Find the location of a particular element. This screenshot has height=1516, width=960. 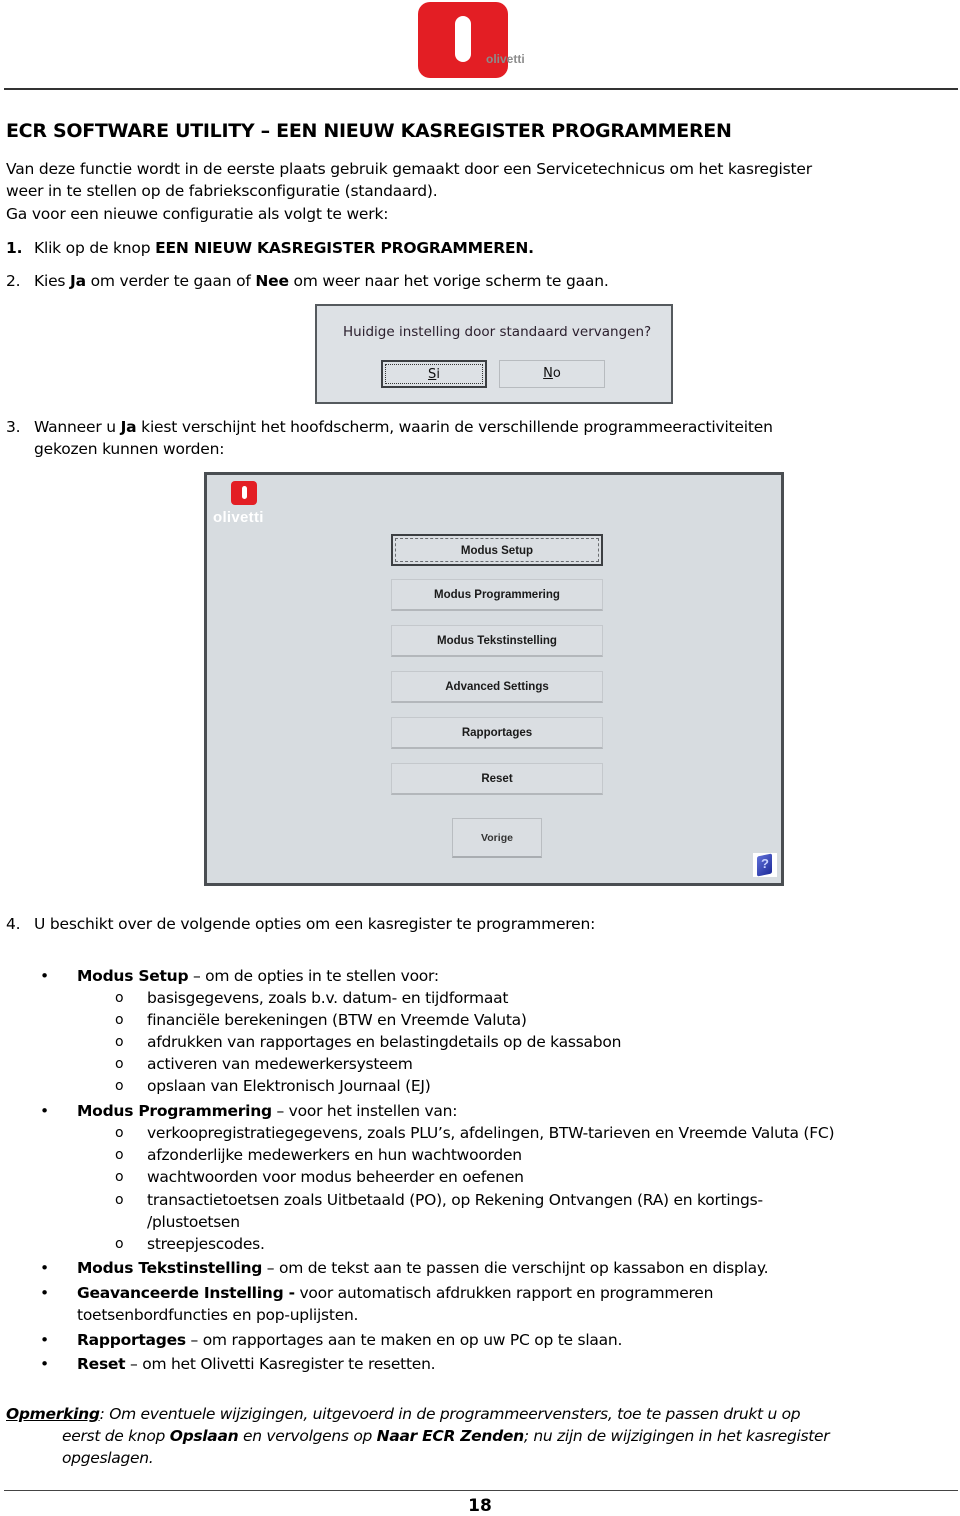

help-book-icon: ? is located at coordinates (765, 865).